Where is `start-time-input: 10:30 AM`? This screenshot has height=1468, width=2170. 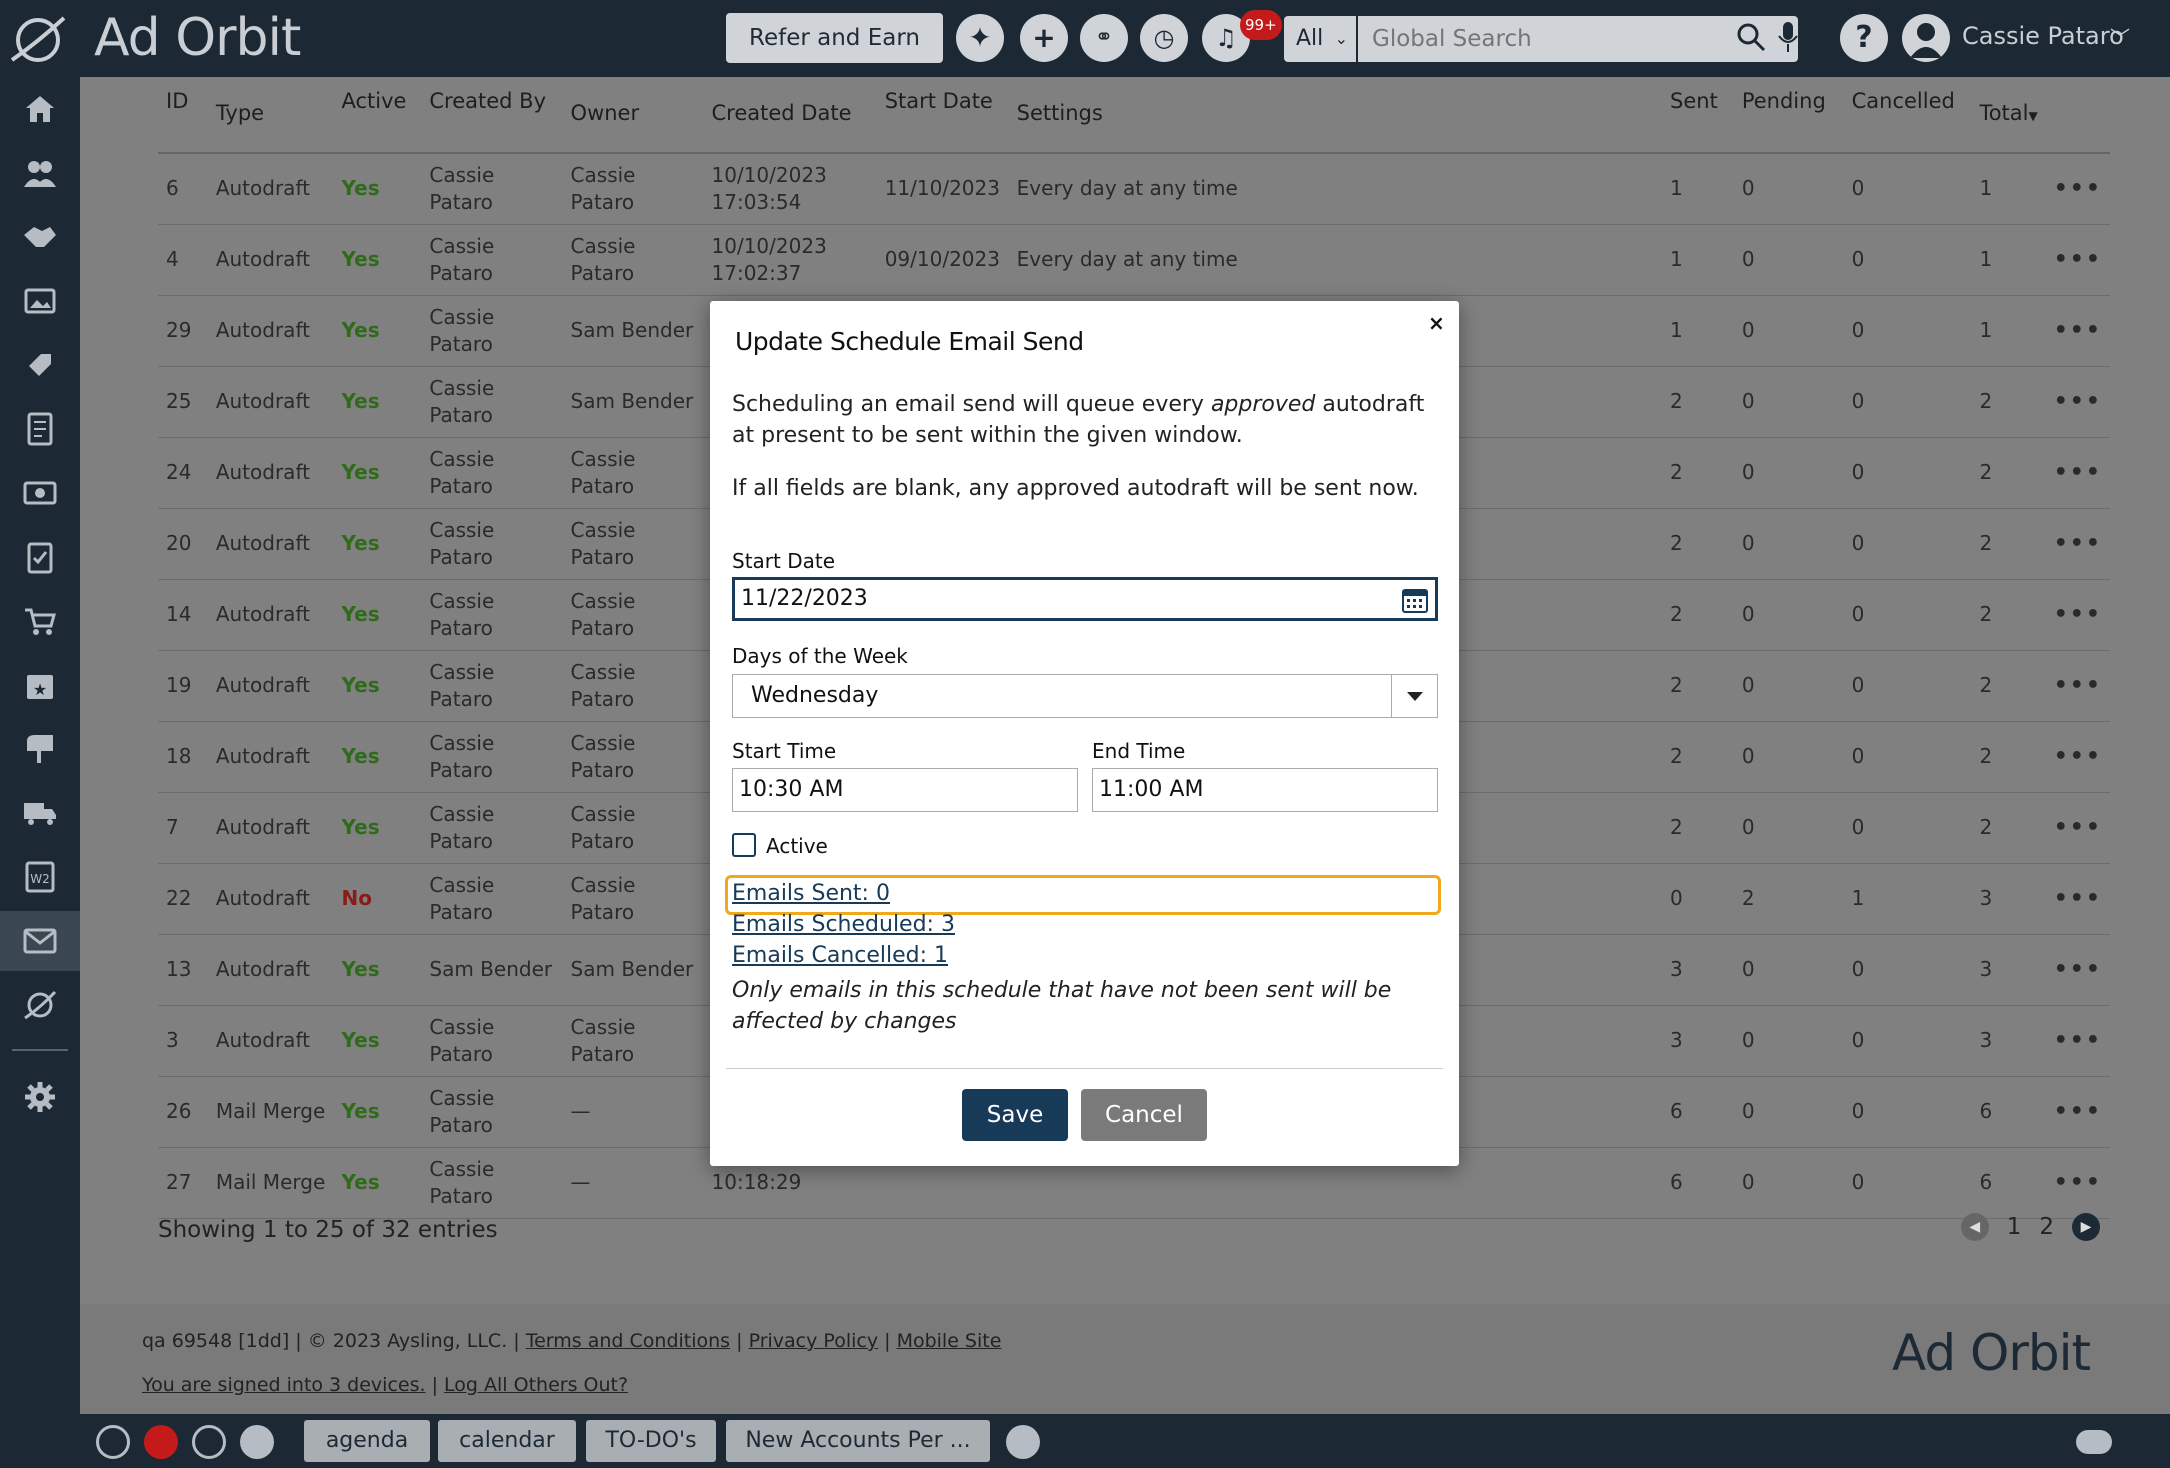 start-time-input: 10:30 AM is located at coordinates (905, 790).